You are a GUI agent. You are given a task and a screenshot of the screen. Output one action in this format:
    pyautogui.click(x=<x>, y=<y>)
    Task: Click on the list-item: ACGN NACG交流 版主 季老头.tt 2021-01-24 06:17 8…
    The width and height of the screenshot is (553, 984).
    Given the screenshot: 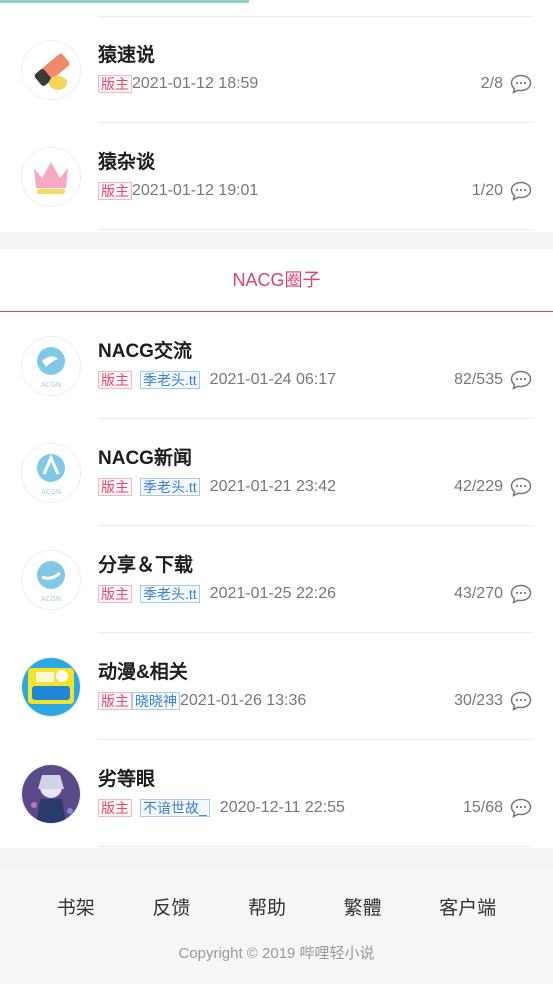 What is the action you would take?
    pyautogui.click(x=276, y=365)
    